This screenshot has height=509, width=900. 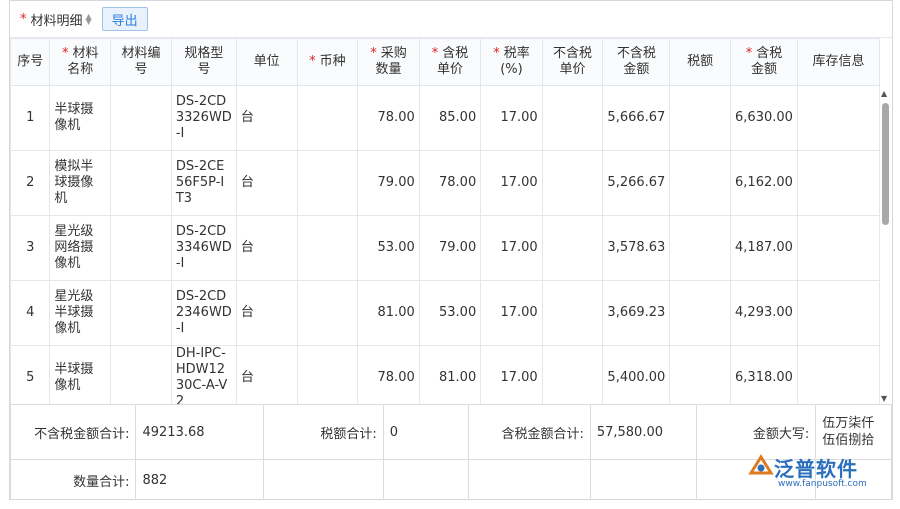 What do you see at coordinates (764, 118) in the screenshot?
I see `cell-amount: 6,630.00` at bounding box center [764, 118].